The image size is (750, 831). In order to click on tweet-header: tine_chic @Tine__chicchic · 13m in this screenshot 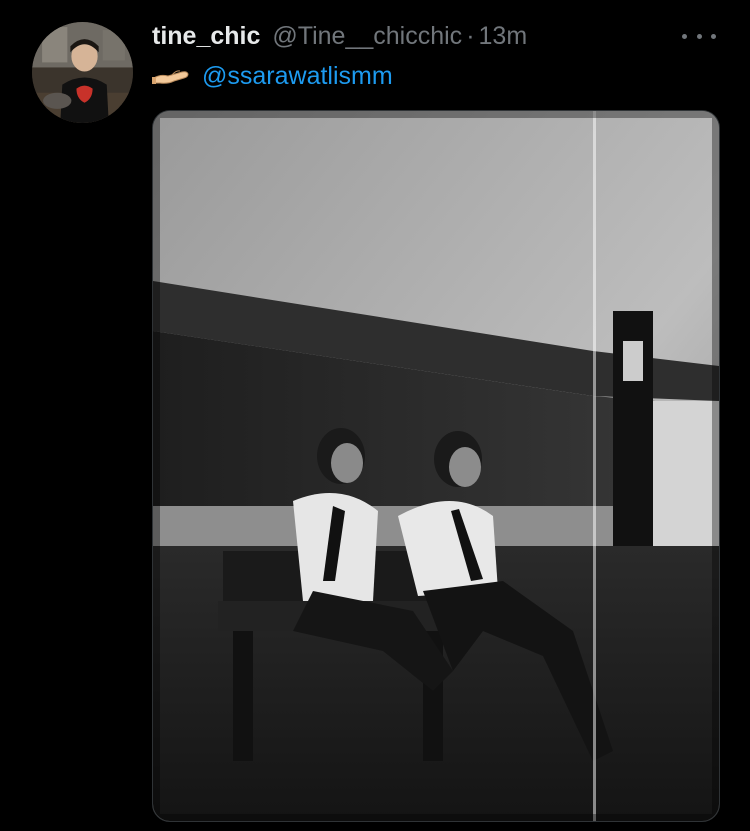, I will do `click(339, 37)`.